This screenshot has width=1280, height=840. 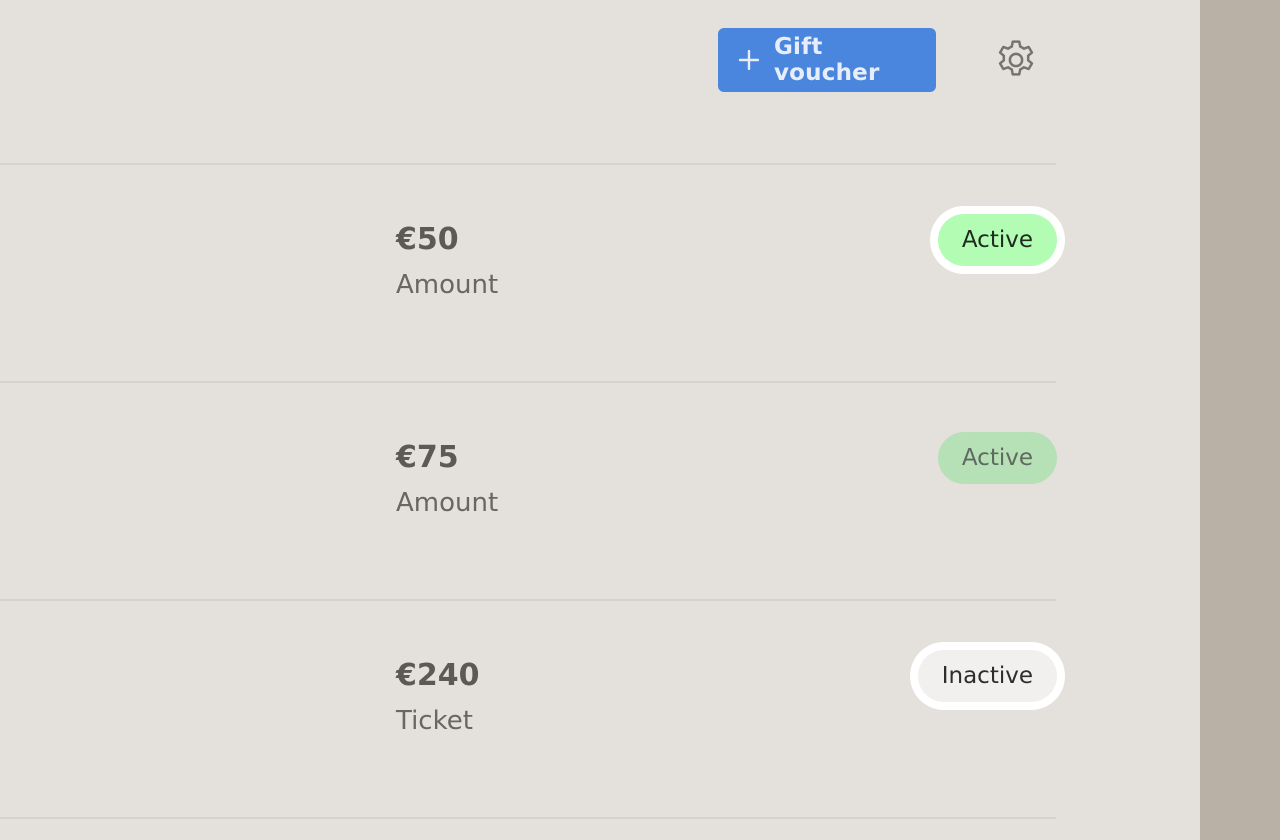 I want to click on toolbar: Gift voucher, so click(x=600, y=60).